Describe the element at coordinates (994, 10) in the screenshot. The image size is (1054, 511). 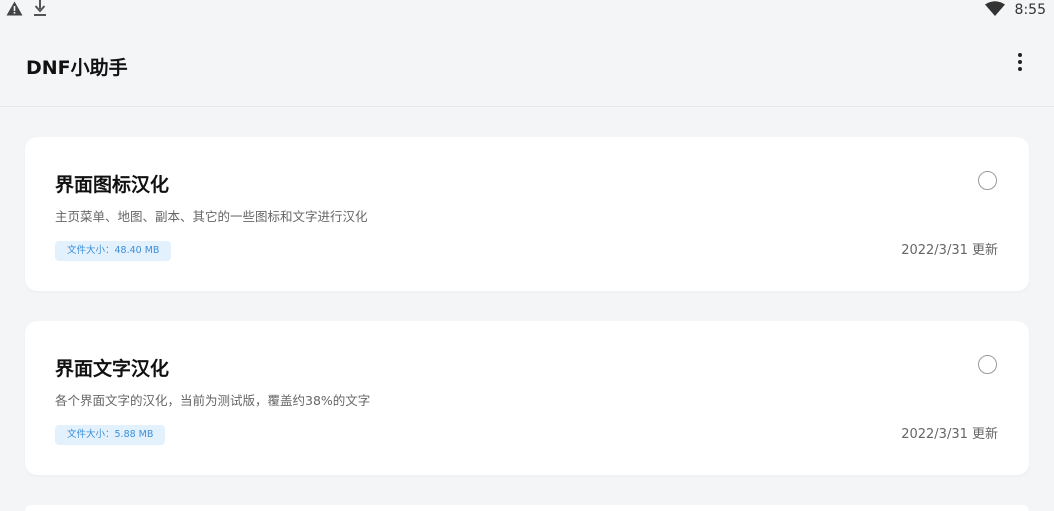
I see `wifi-icon` at that location.